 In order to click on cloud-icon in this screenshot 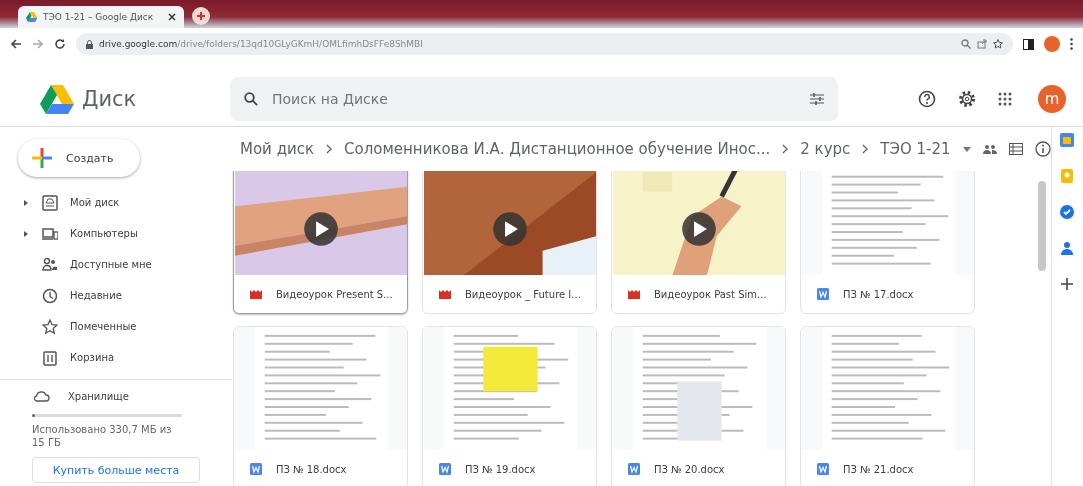, I will do `click(41, 396)`.